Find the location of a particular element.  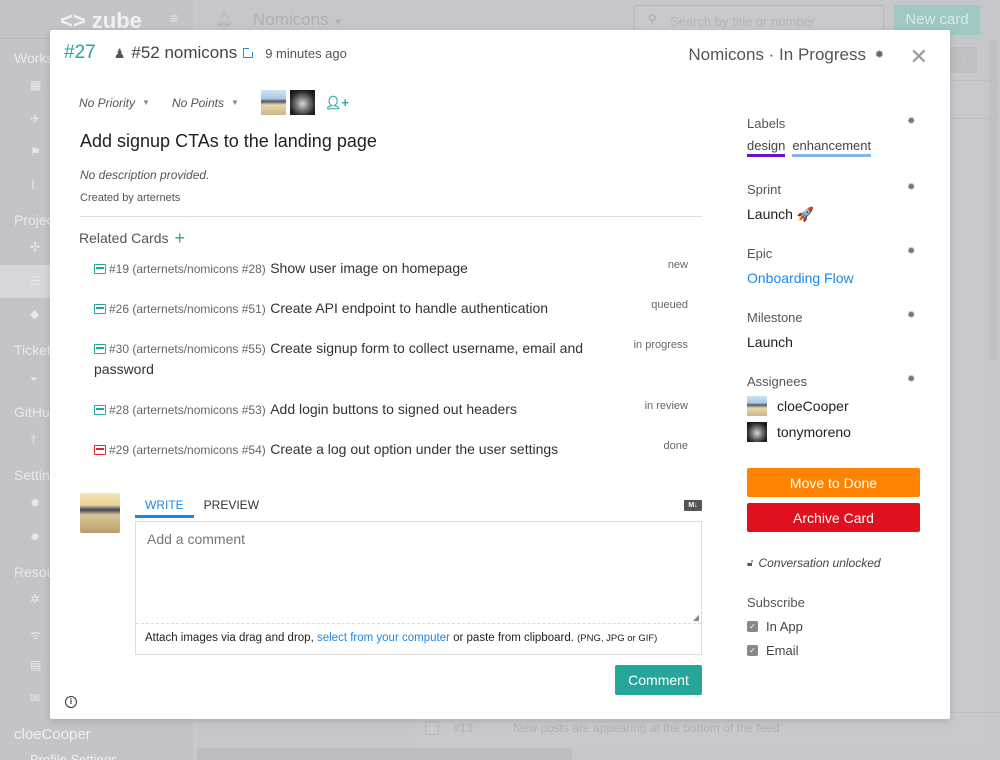

milestone-value: Launch is located at coordinates (770, 342).